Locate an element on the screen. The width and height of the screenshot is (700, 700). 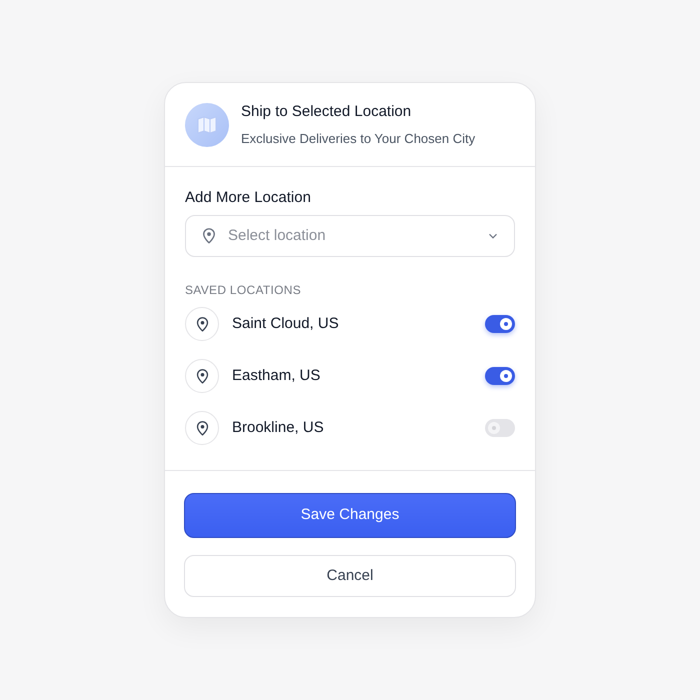
location-input: Select location is located at coordinates (352, 236).